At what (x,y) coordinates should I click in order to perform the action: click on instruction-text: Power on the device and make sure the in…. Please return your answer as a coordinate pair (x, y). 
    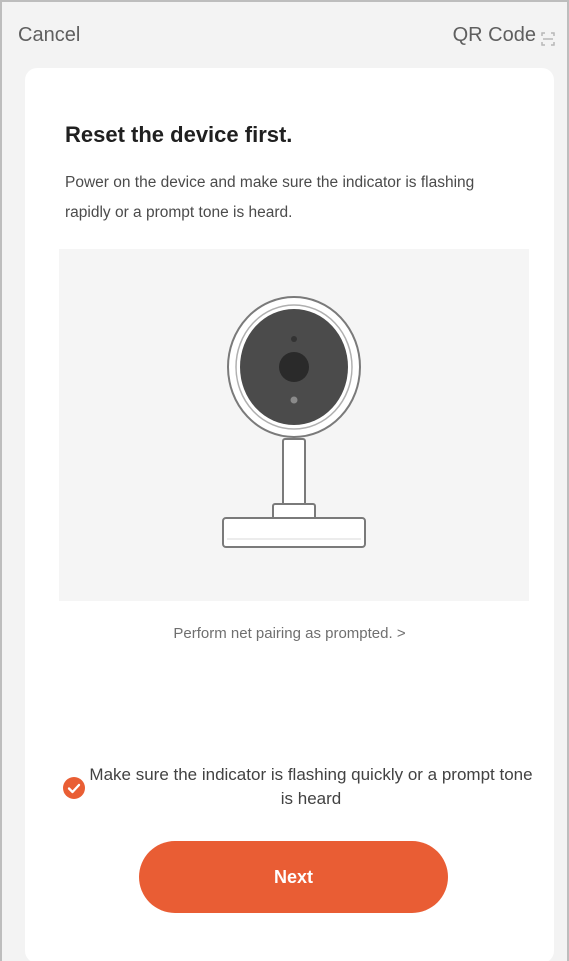
    Looking at the image, I should click on (270, 197).